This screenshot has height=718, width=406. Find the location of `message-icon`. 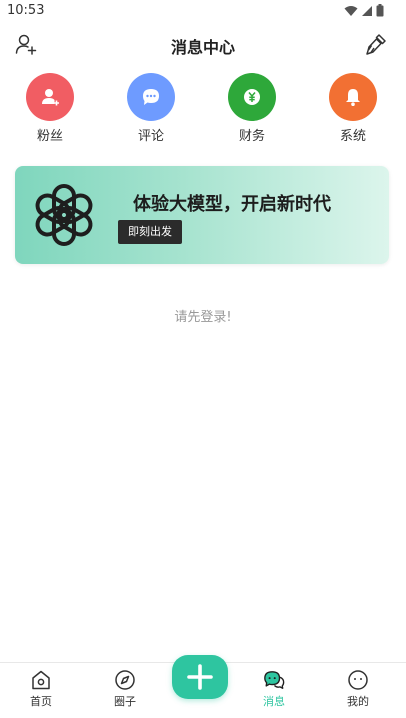

message-icon is located at coordinates (274, 680).